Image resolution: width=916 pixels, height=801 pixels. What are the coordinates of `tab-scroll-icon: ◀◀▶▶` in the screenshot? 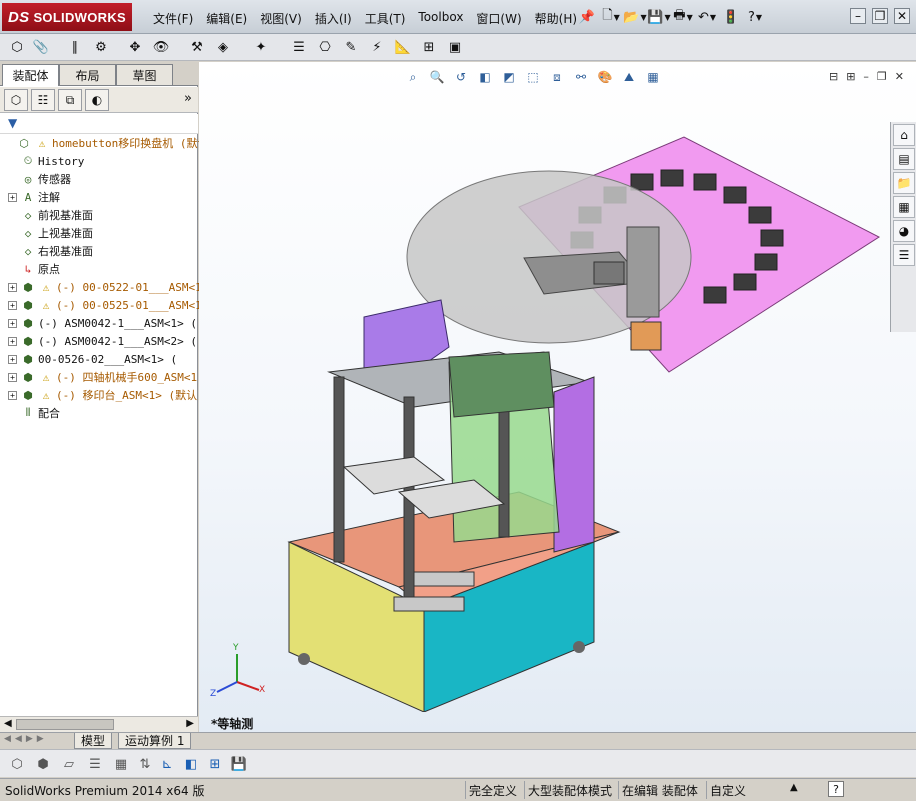 It's located at (26, 739).